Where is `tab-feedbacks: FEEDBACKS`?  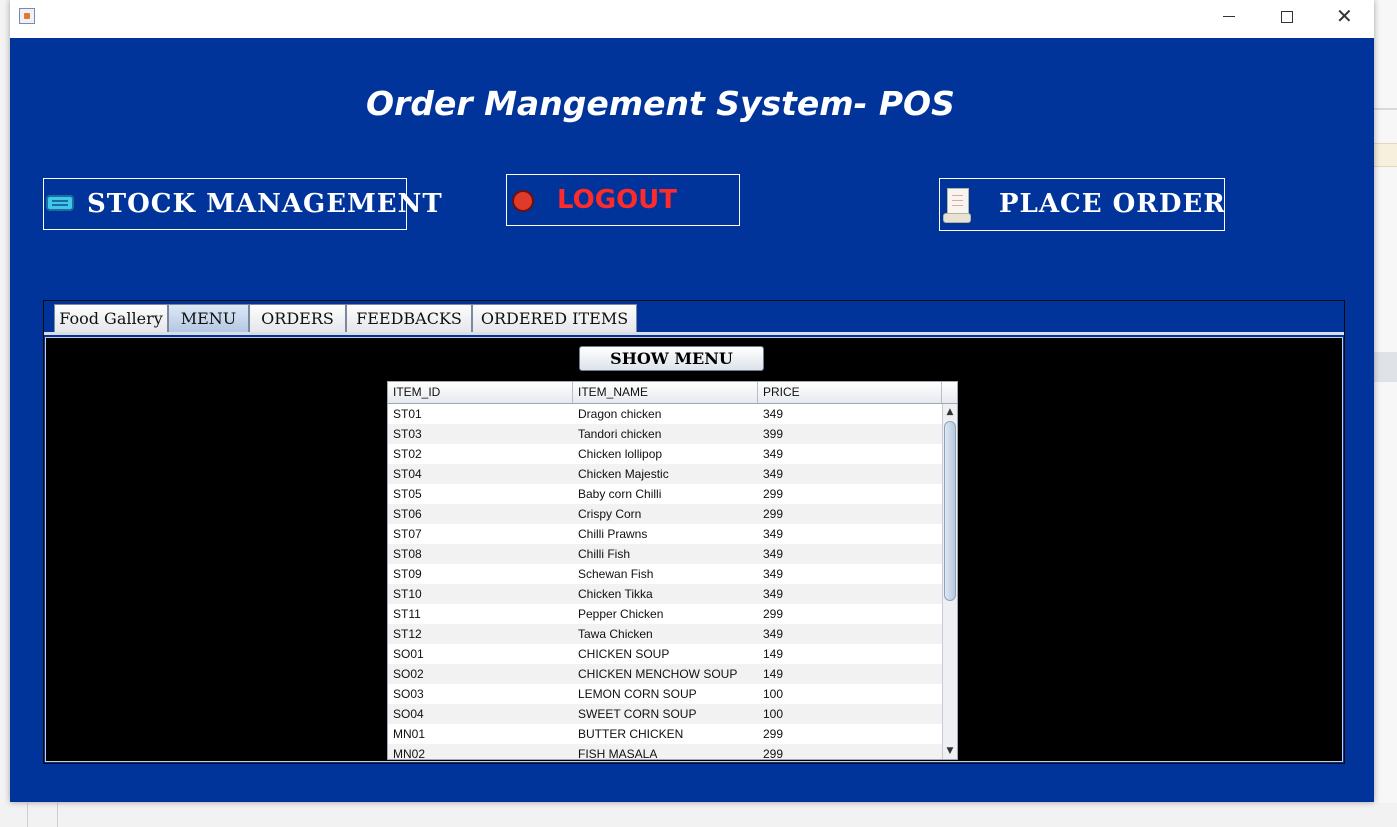 tab-feedbacks: FEEDBACKS is located at coordinates (409, 318).